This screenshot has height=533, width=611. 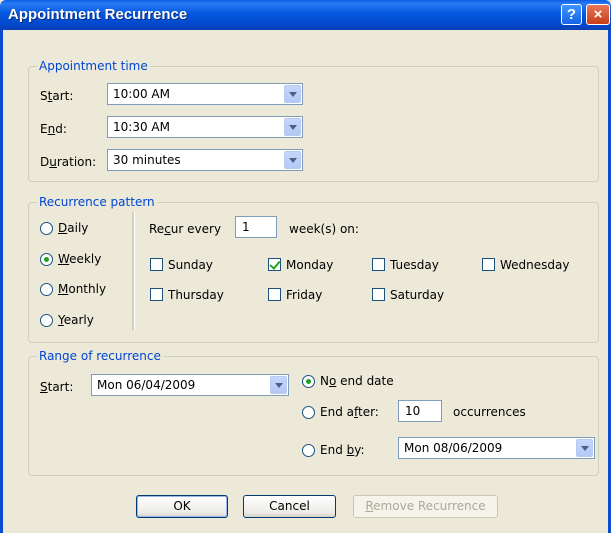 What do you see at coordinates (1, 281) in the screenshot?
I see `window-frame-left` at bounding box center [1, 281].